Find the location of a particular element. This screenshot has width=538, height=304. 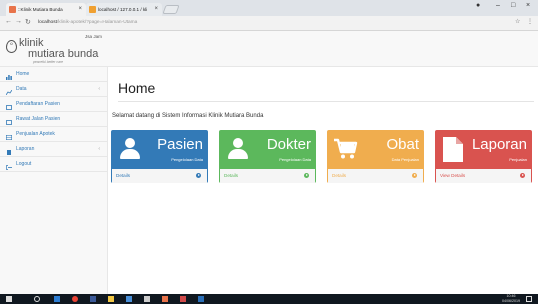

sidebar-item-penjualan: Penjualan Apotek is located at coordinates (54, 134).